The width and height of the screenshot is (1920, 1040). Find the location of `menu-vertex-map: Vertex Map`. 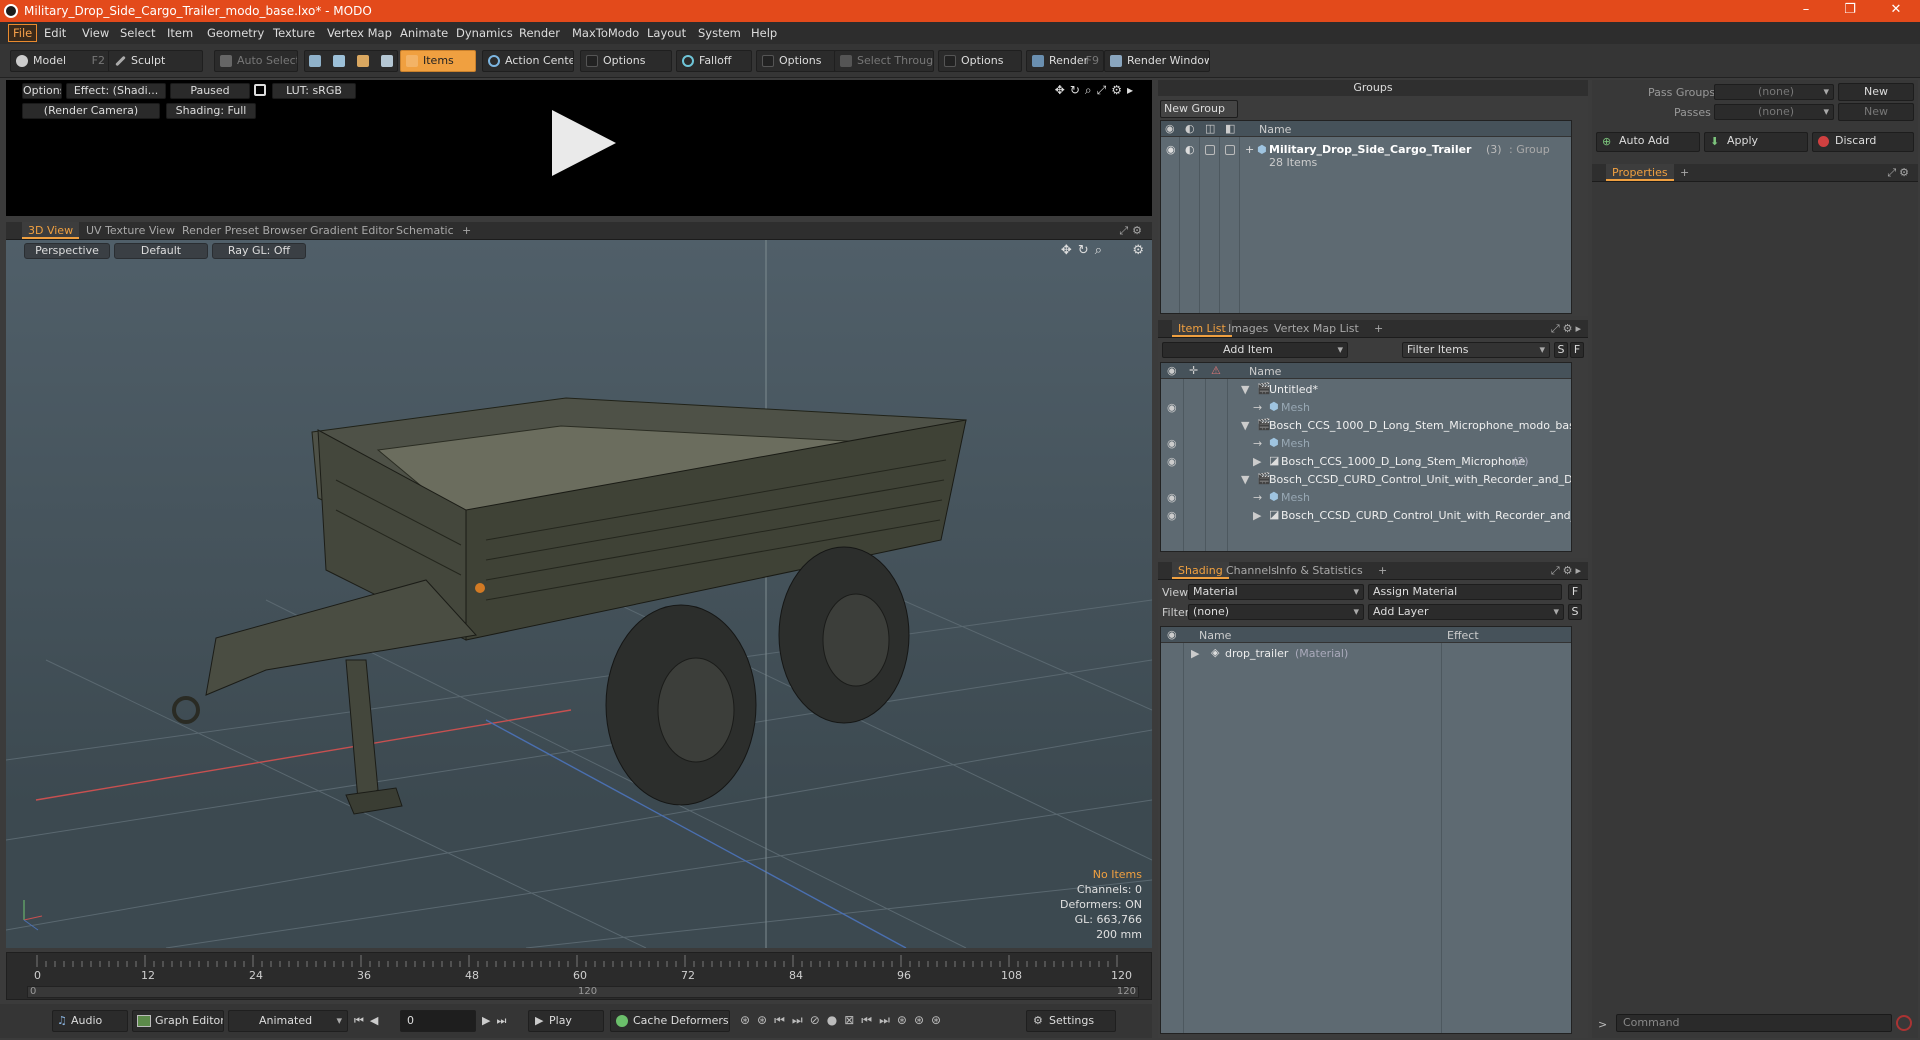

menu-vertex-map: Vertex Map is located at coordinates (359, 33).